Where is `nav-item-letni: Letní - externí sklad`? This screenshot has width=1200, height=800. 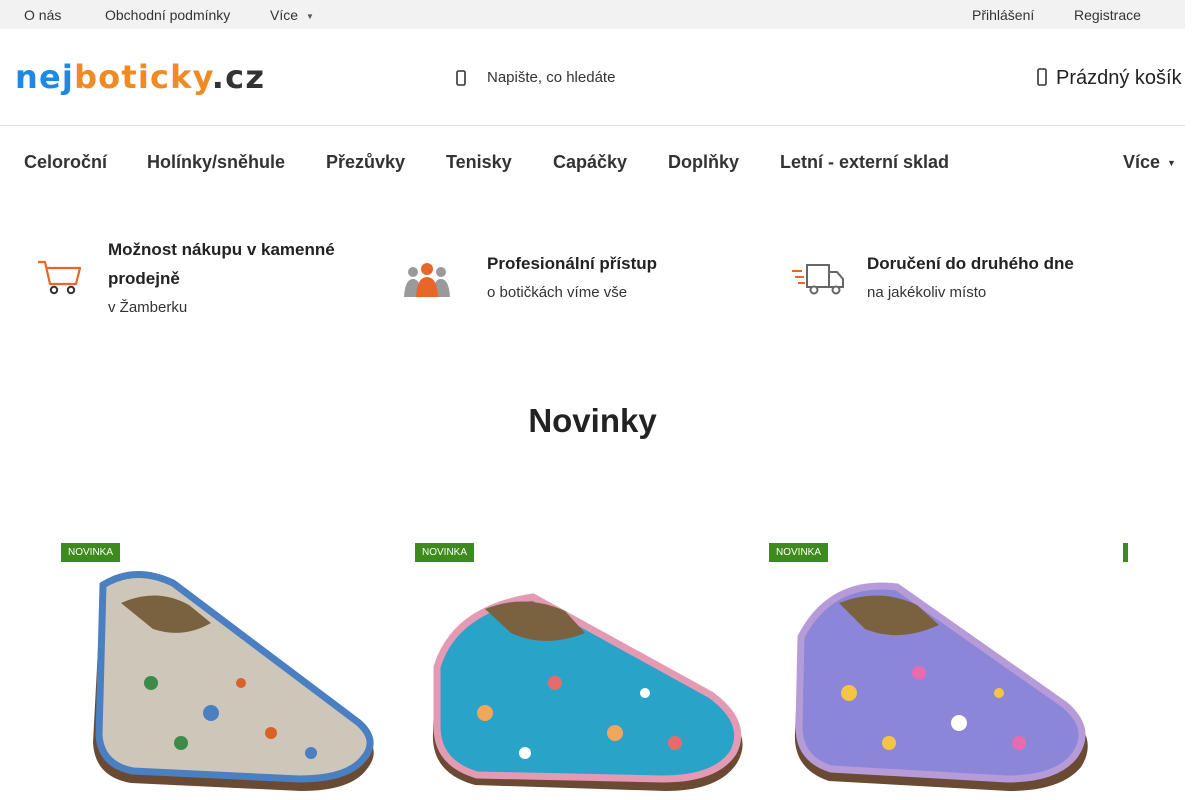 nav-item-letni: Letní - externí sklad is located at coordinates (864, 162).